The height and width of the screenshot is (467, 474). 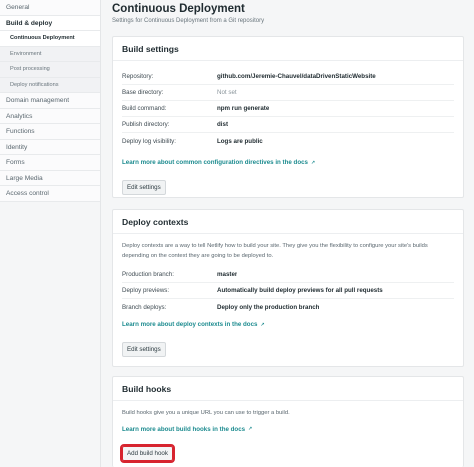 What do you see at coordinates (148, 275) in the screenshot?
I see `production-branch-label: Production branch:` at bounding box center [148, 275].